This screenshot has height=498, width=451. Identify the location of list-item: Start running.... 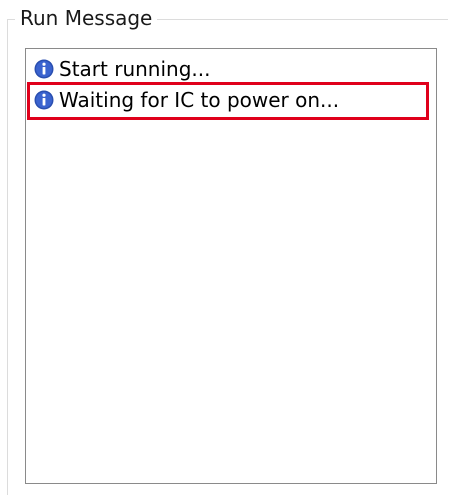
(122, 69).